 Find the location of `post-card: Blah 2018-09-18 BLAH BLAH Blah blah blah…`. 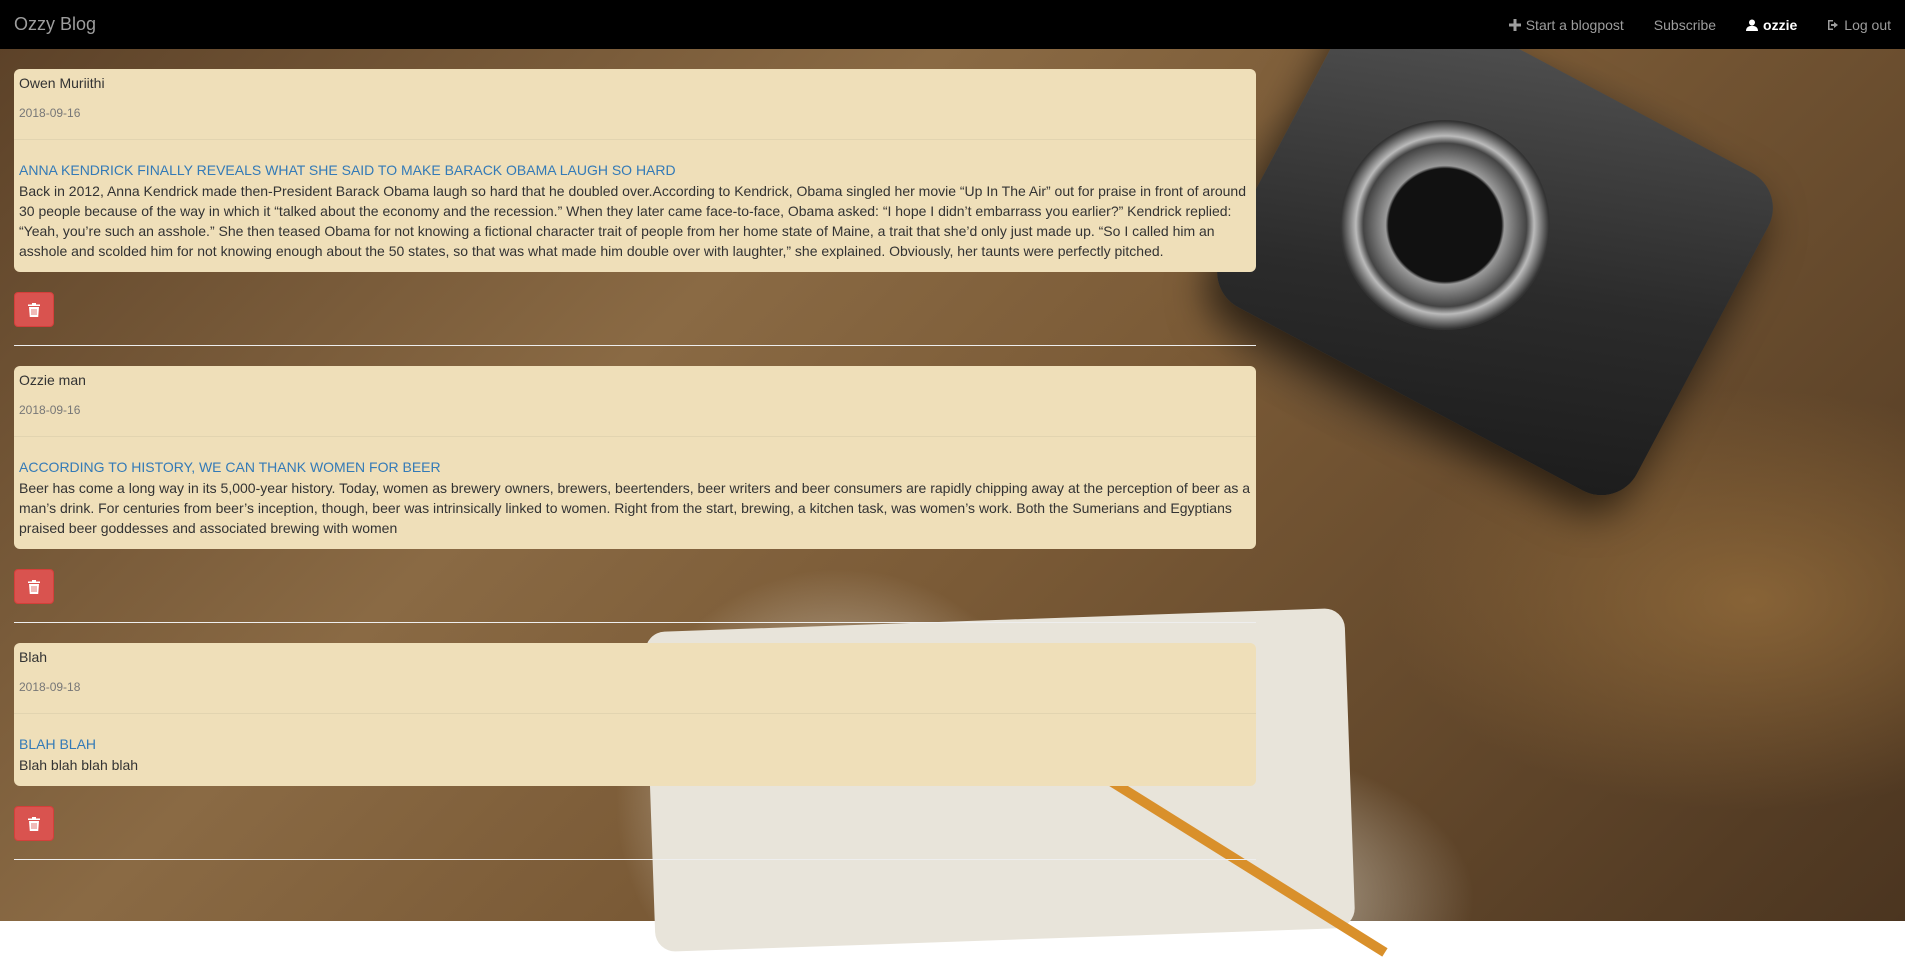

post-card: Blah 2018-09-18 BLAH BLAH Blah blah blah… is located at coordinates (635, 714).